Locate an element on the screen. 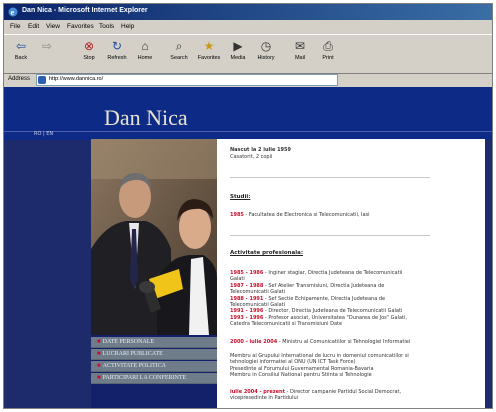 The height and width of the screenshot is (412, 496). media-label: Media is located at coordinates (238, 58).